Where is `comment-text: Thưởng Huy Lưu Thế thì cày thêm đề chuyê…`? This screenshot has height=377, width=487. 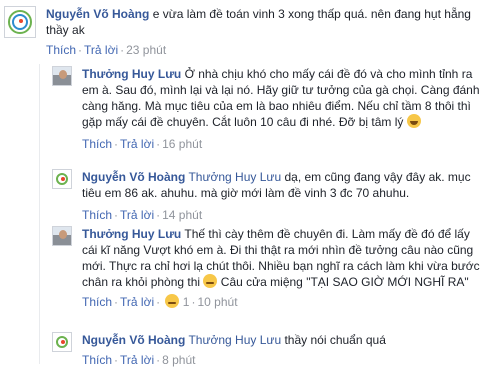
comment-text: Thưởng Huy Lưu Thế thì cày thêm đề chuyê… is located at coordinates (282, 258).